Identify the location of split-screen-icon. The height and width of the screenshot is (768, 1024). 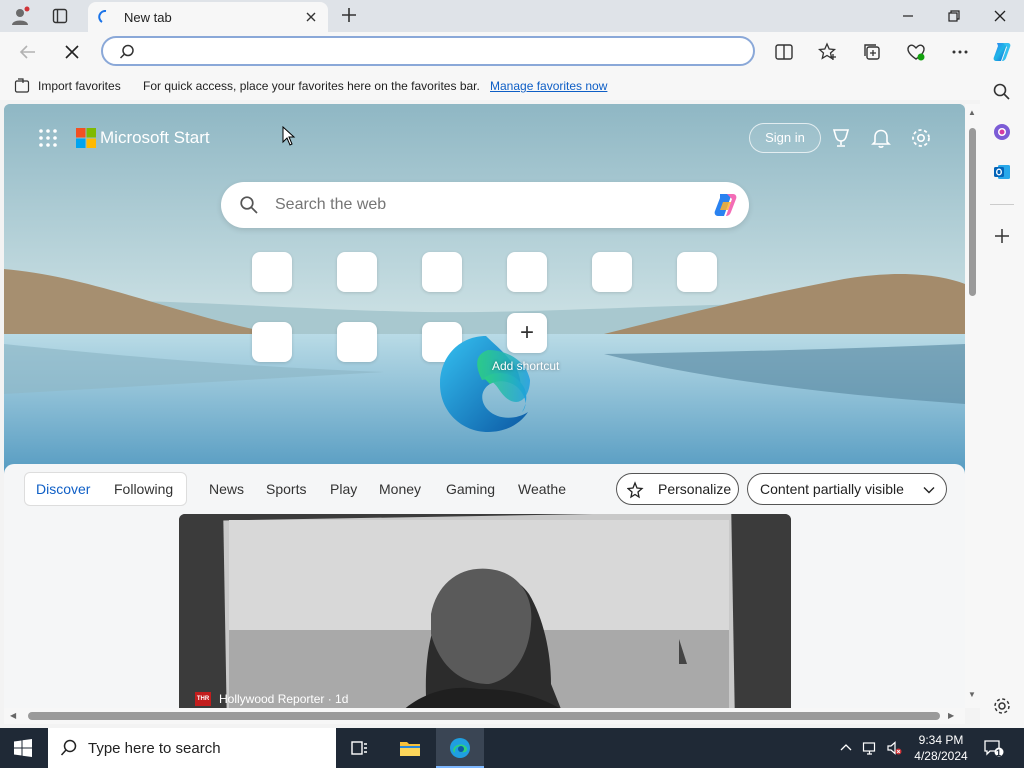
(784, 52).